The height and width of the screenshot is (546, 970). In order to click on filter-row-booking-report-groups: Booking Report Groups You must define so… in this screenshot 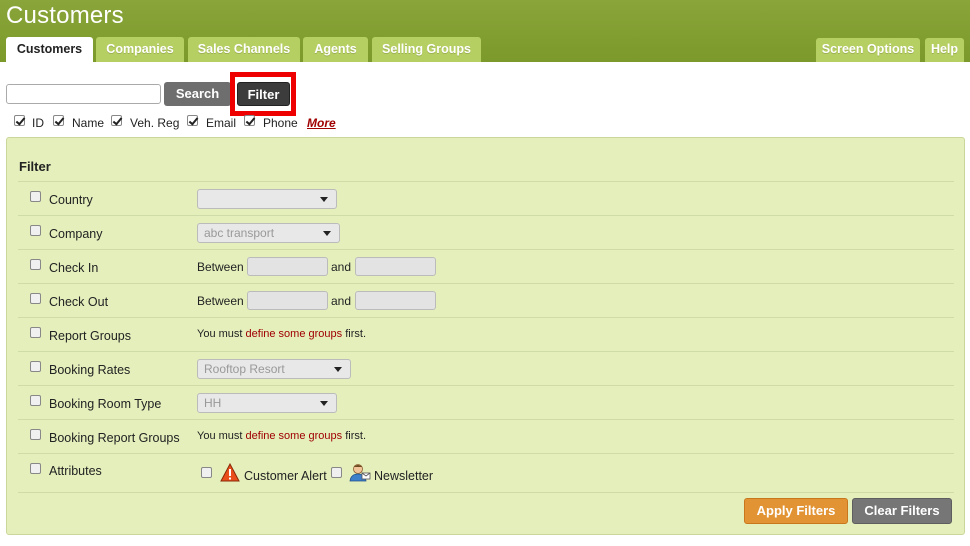, I will do `click(486, 436)`.